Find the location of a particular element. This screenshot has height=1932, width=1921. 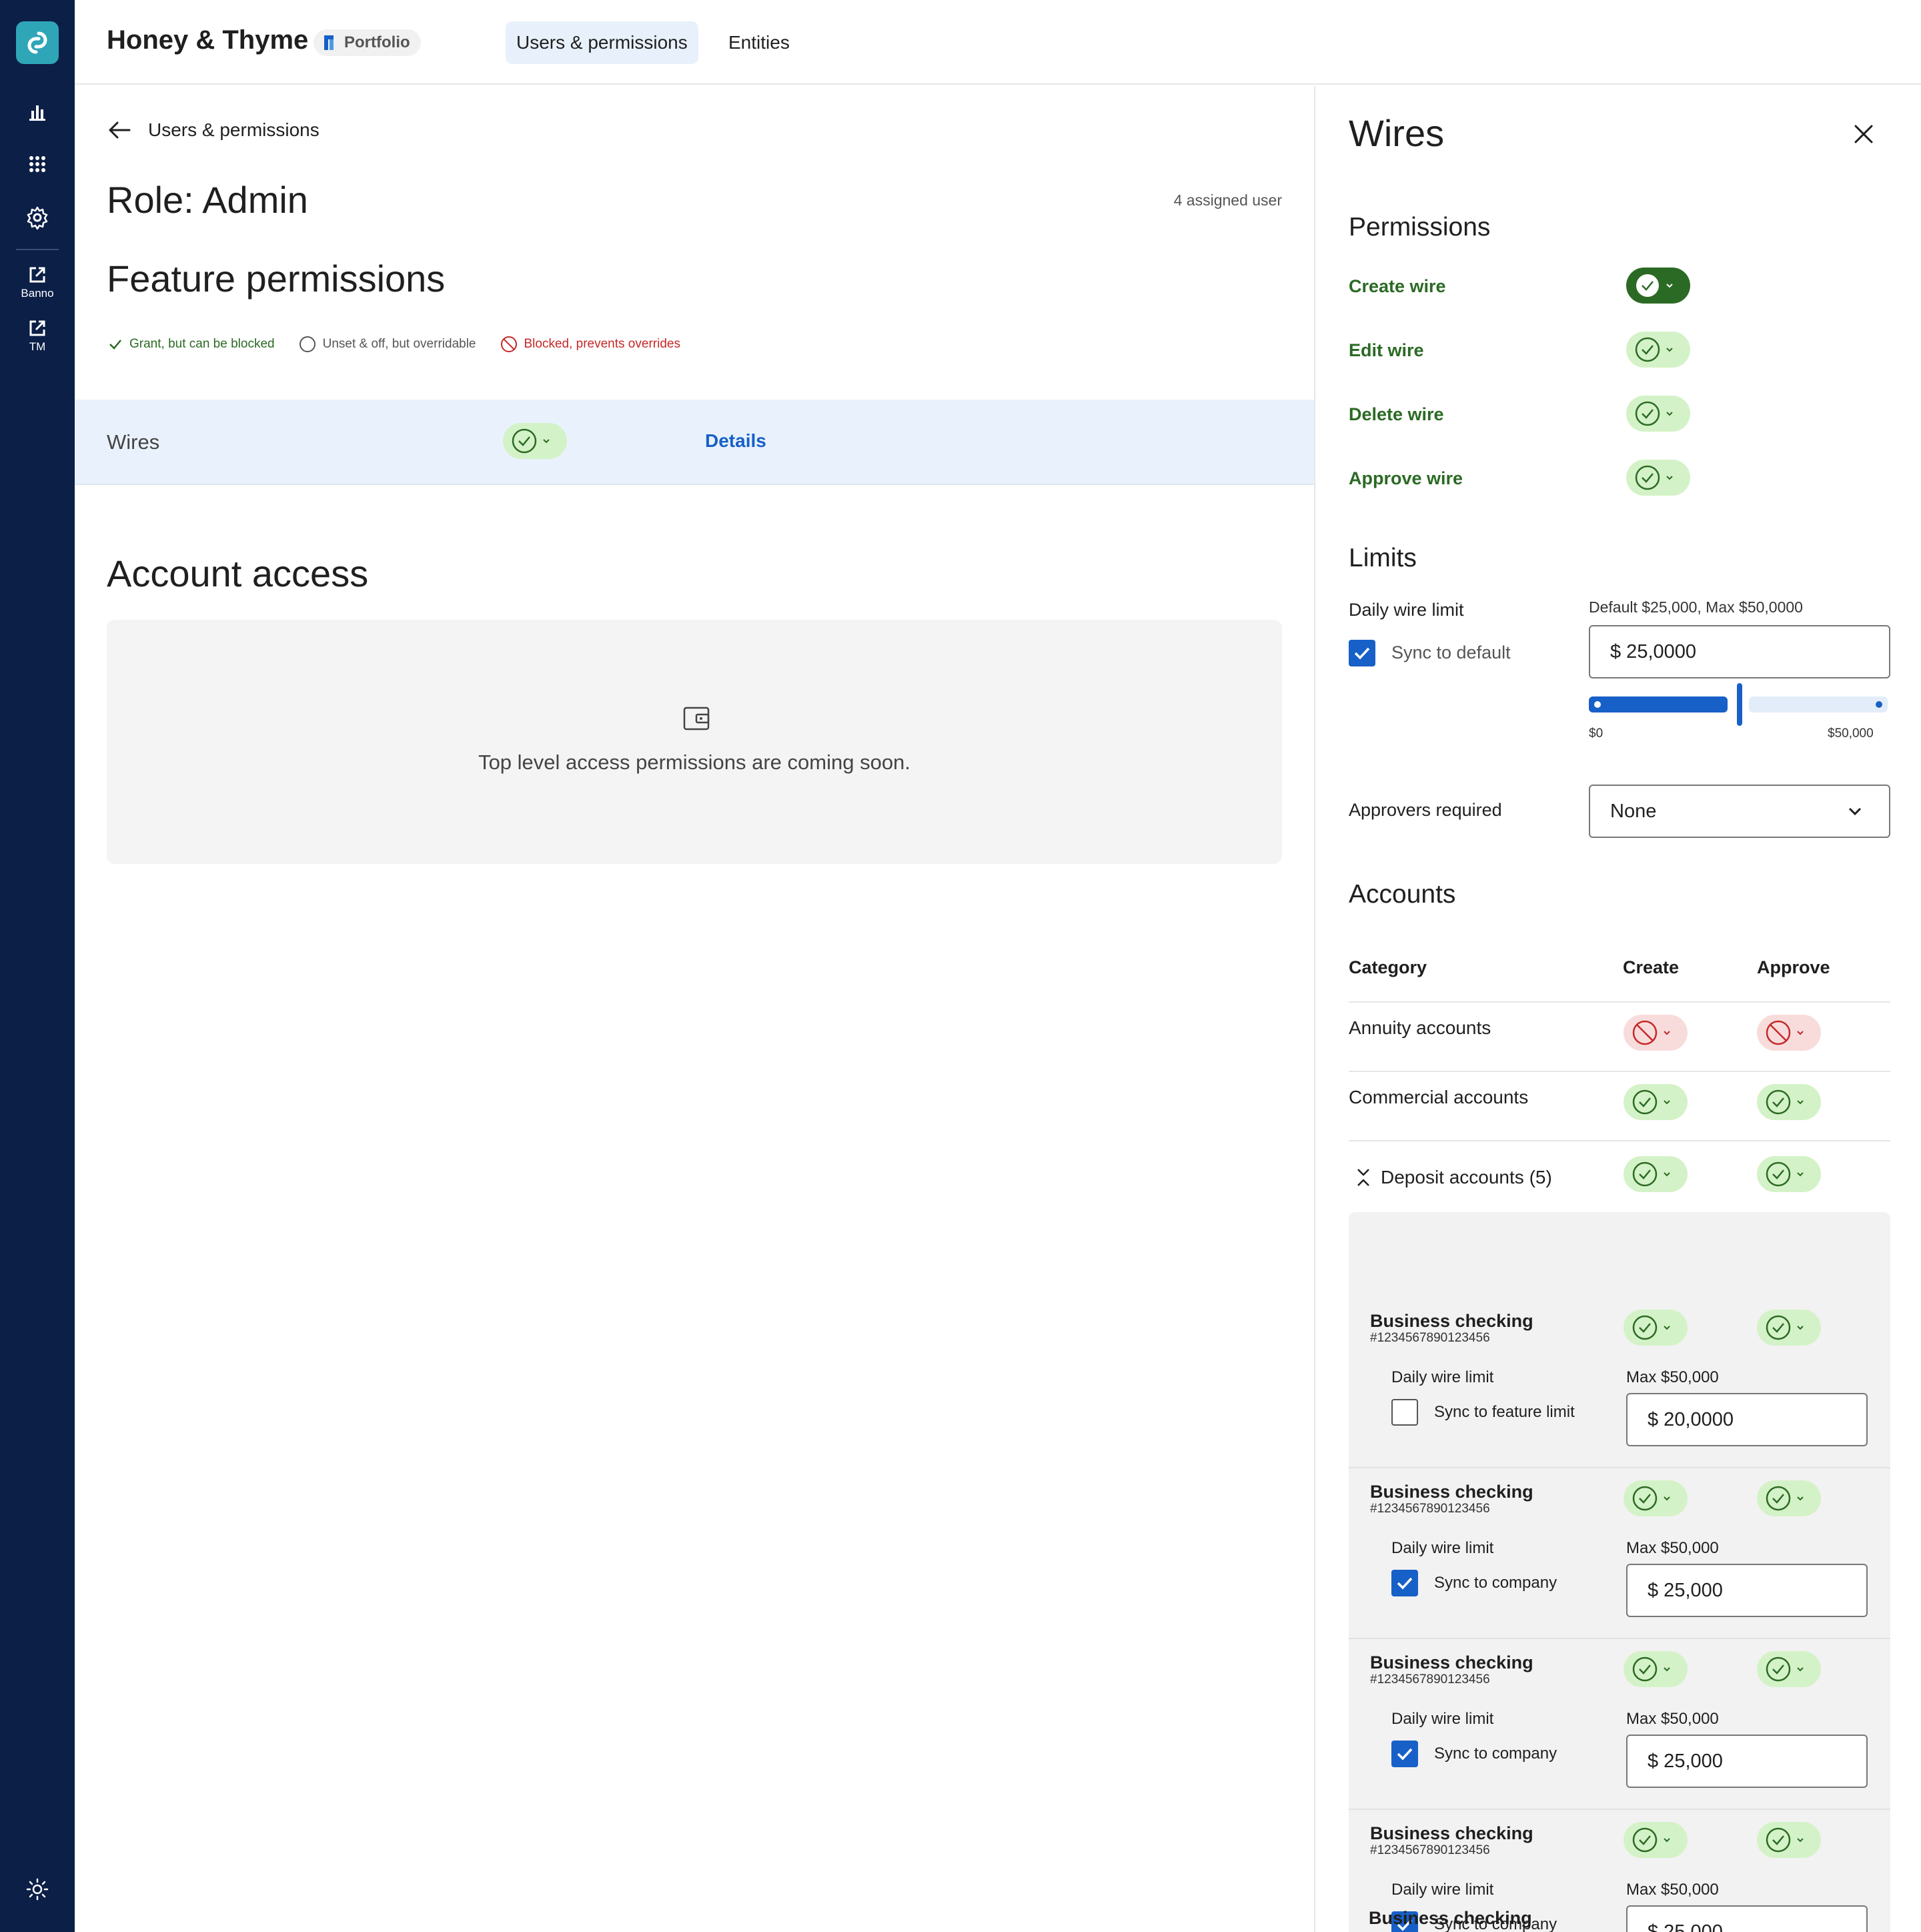

commercial-approve-toggle is located at coordinates (1789, 1102).